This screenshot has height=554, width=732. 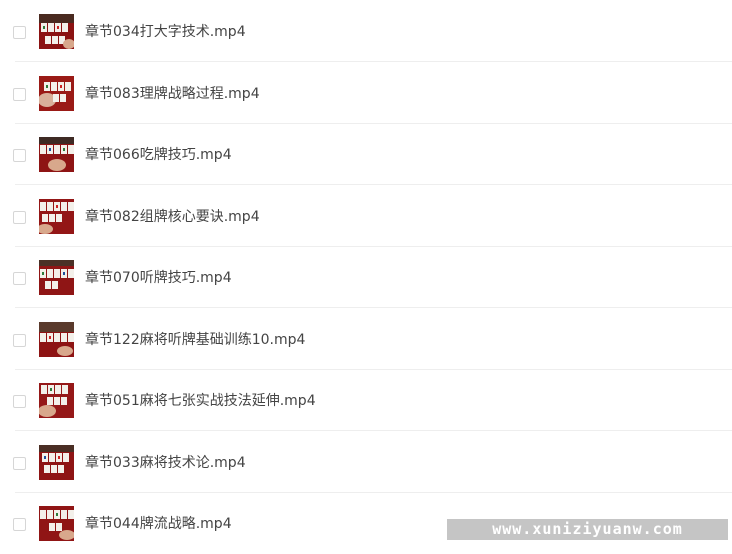 I want to click on file-name: 章节044牌流战略.mp4, so click(x=158, y=524).